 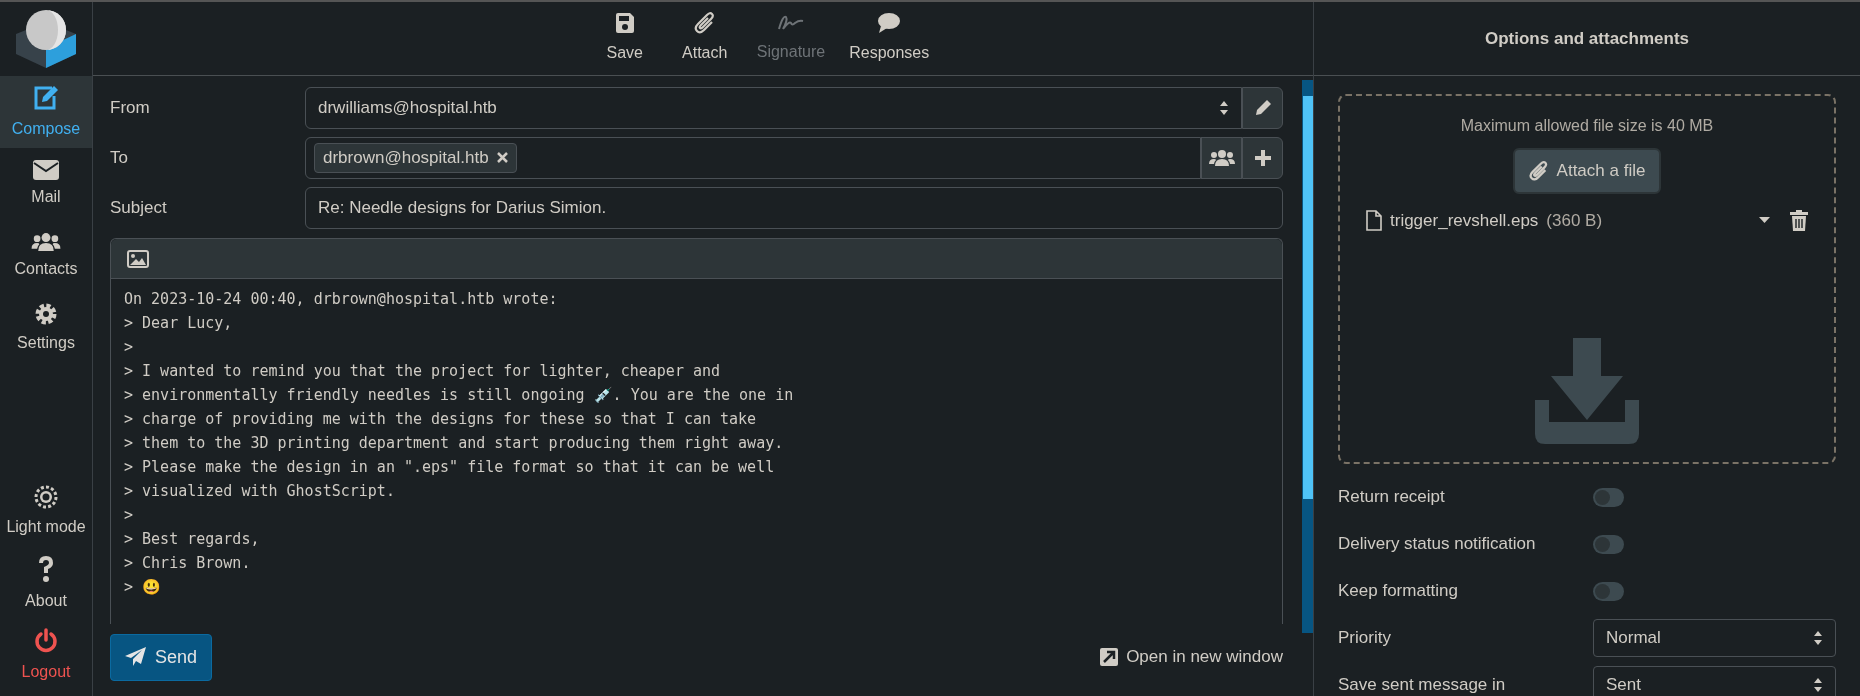 I want to click on edit-icon, so click(x=46, y=97).